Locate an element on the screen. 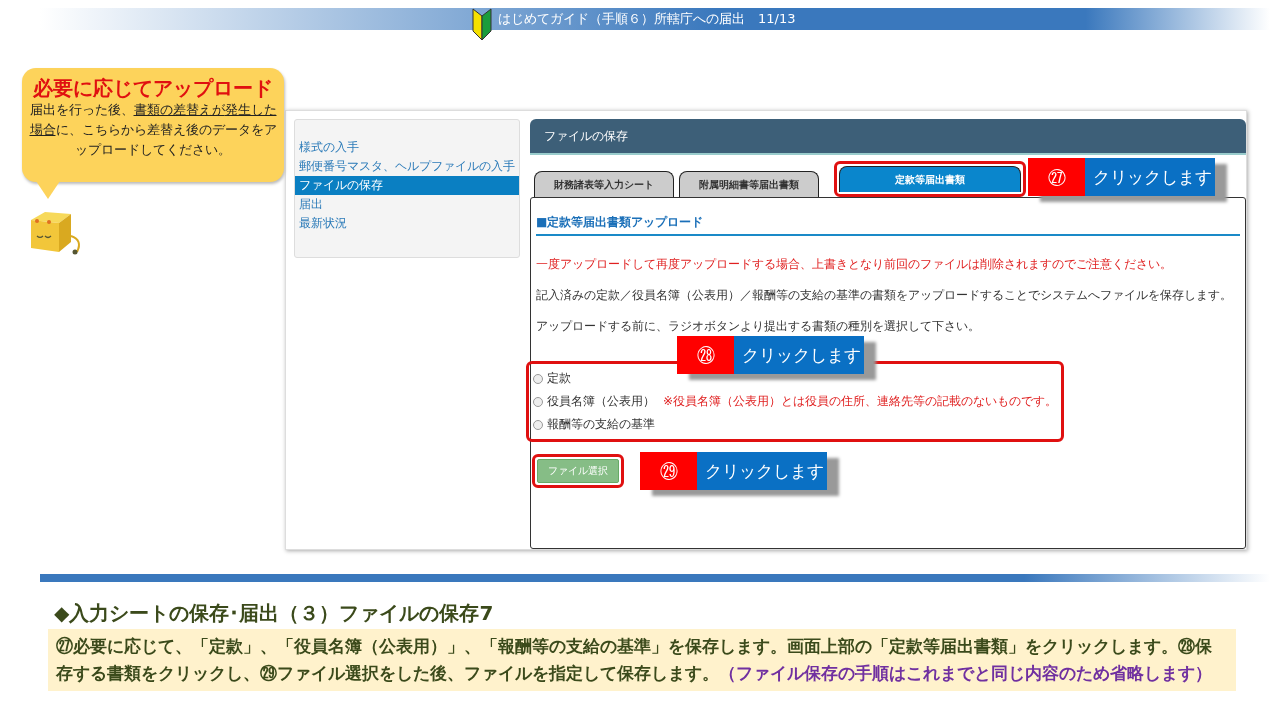 The height and width of the screenshot is (720, 1280). note-text: ※役員名簿（公表用）とは役員の住所、連絡先等の記載のないものです。 is located at coordinates (860, 401).